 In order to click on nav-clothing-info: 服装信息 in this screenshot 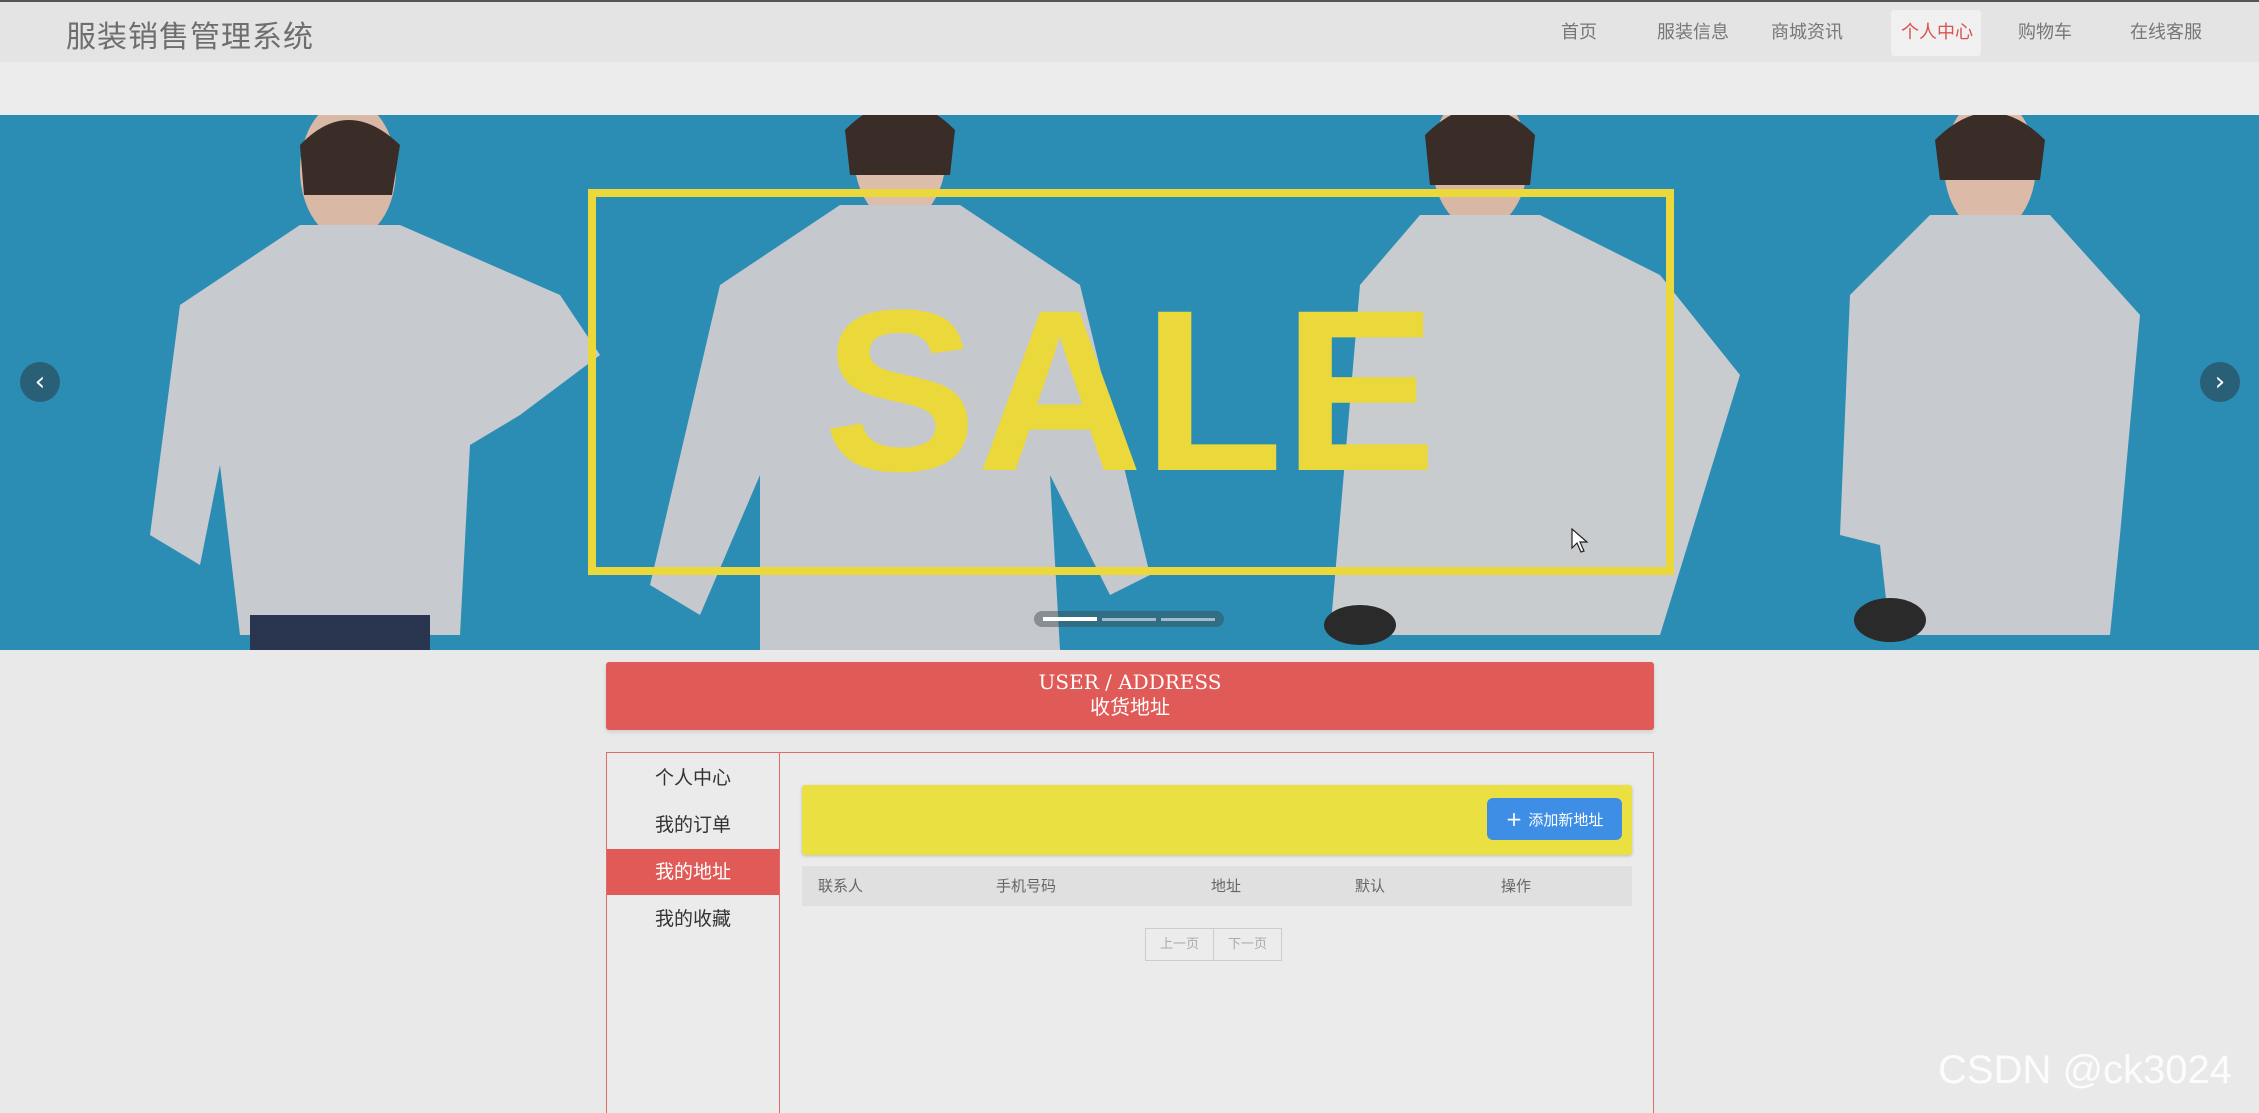, I will do `click(1693, 33)`.